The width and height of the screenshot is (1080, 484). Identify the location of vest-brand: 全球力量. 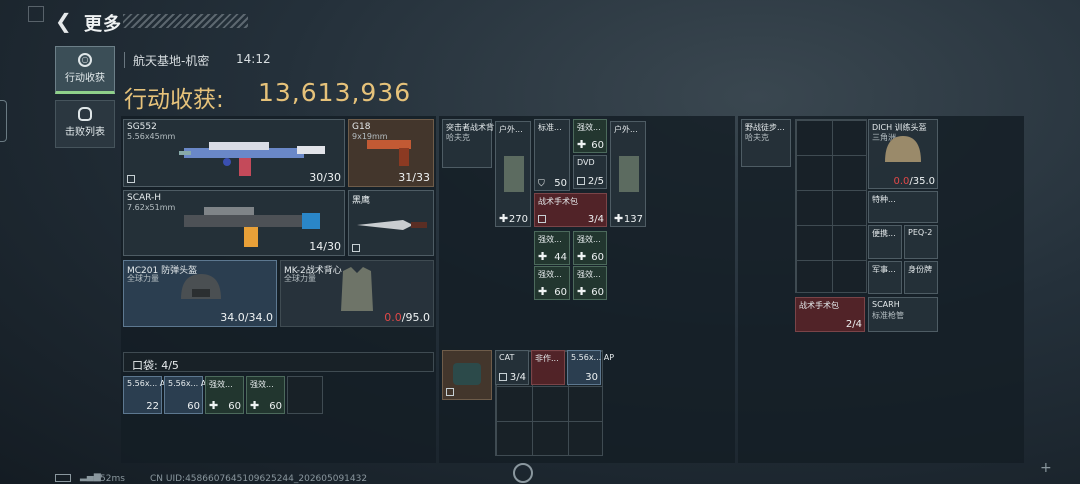
(300, 278).